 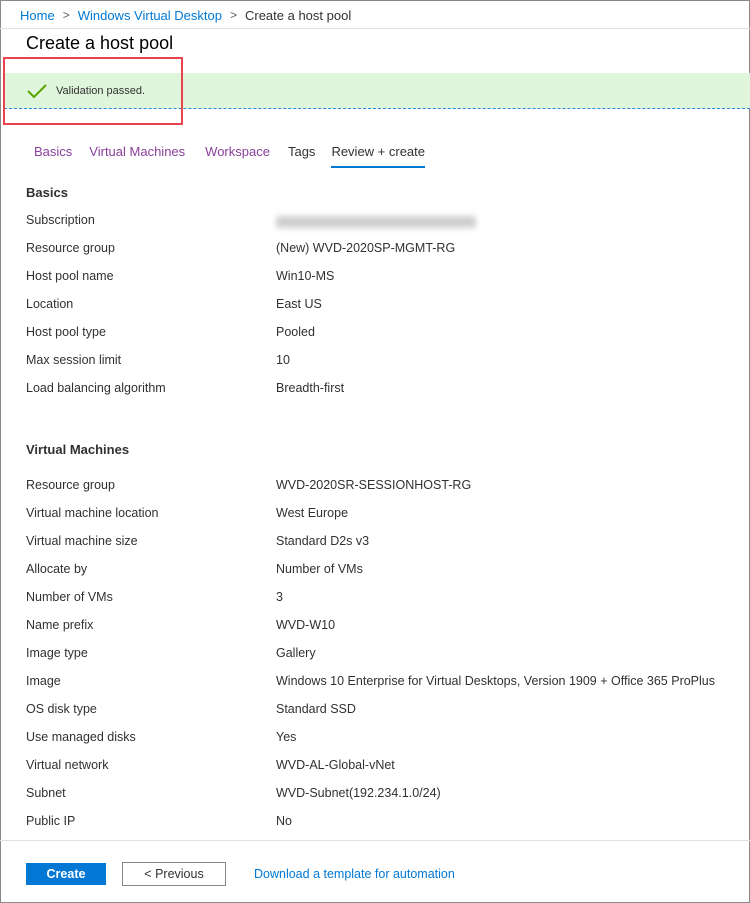 I want to click on detail-value: (New) WVD-2020SP-MGMT-RG, so click(x=366, y=248).